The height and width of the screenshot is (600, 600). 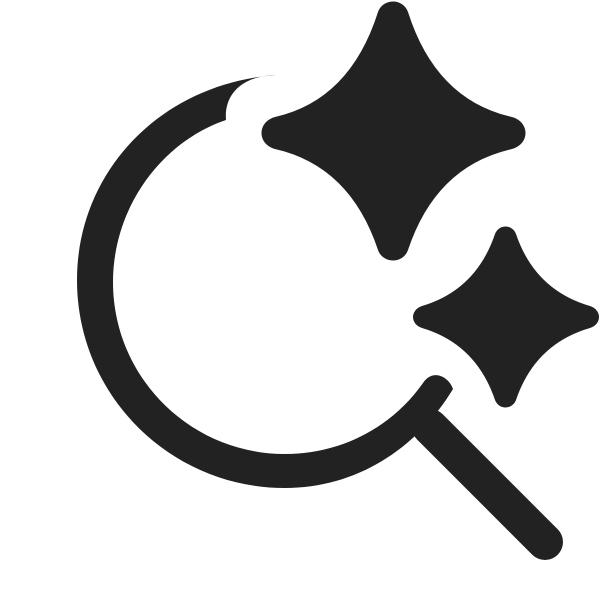 What do you see at coordinates (487, 484) in the screenshot?
I see `magnifier-handle` at bounding box center [487, 484].